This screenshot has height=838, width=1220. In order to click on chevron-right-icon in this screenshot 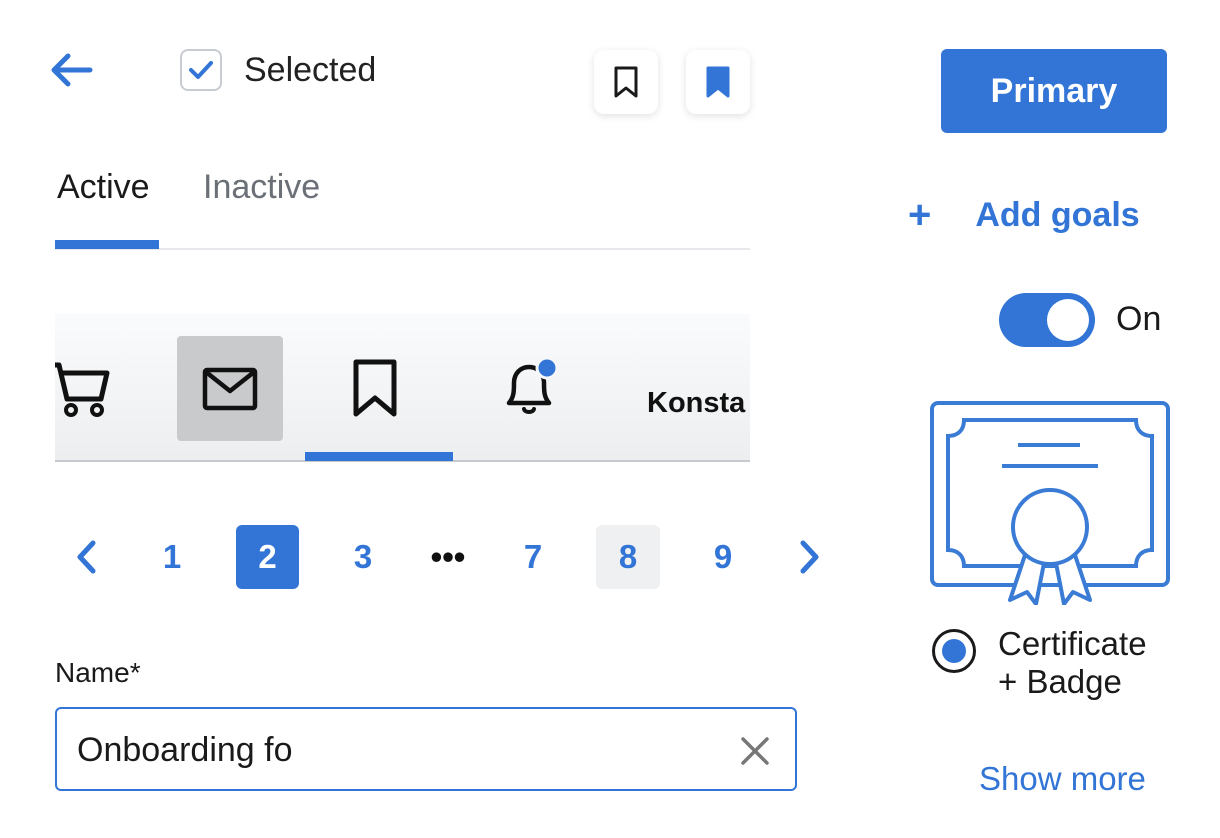, I will do `click(809, 557)`.